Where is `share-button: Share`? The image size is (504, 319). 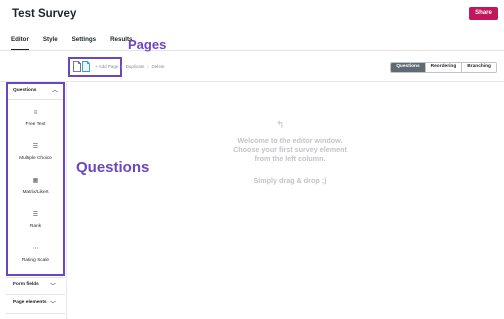 share-button: Share is located at coordinates (483, 13).